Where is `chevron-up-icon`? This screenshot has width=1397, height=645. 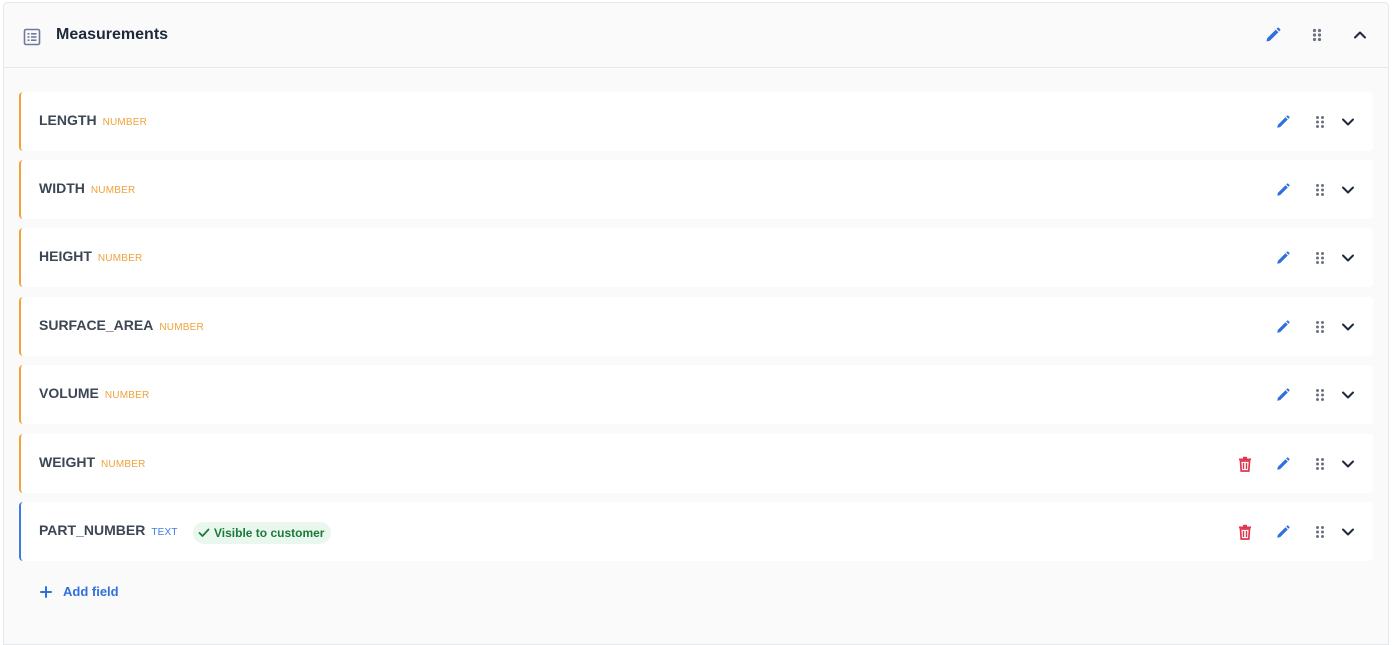
chevron-up-icon is located at coordinates (1360, 35).